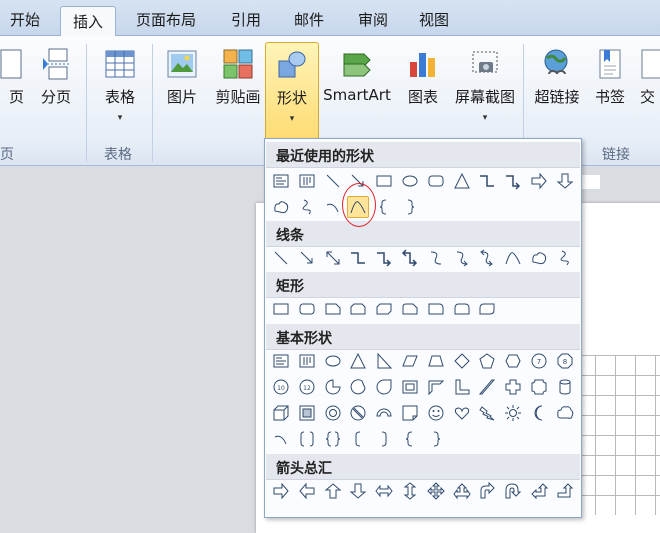 The image size is (660, 533). Describe the element at coordinates (307, 413) in the screenshot. I see `shape-bevel-icon` at that location.